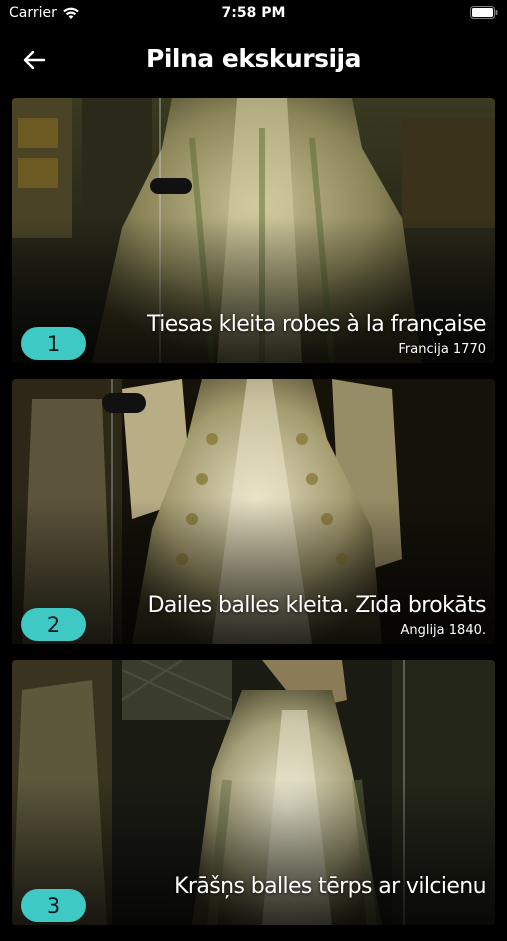 This screenshot has width=507, height=941. What do you see at coordinates (484, 12) in the screenshot?
I see `battery-icon` at bounding box center [484, 12].